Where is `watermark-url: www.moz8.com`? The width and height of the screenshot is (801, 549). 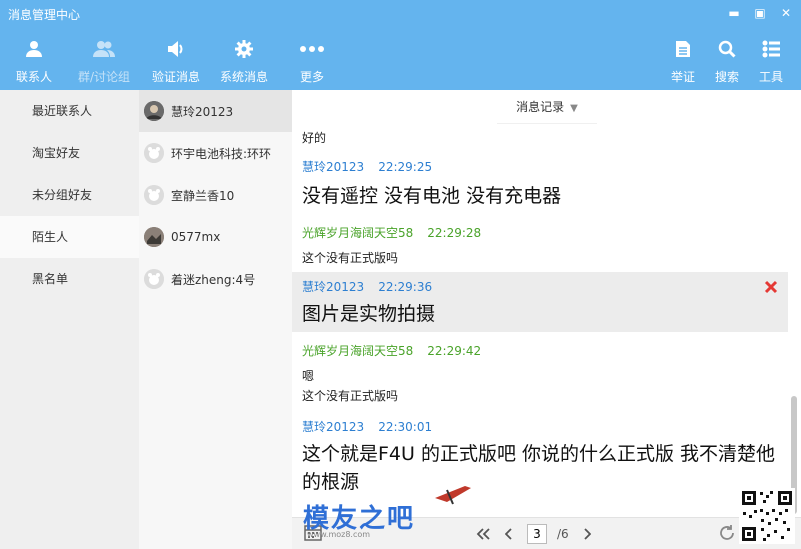 watermark-url: www.moz8.com is located at coordinates (339, 534).